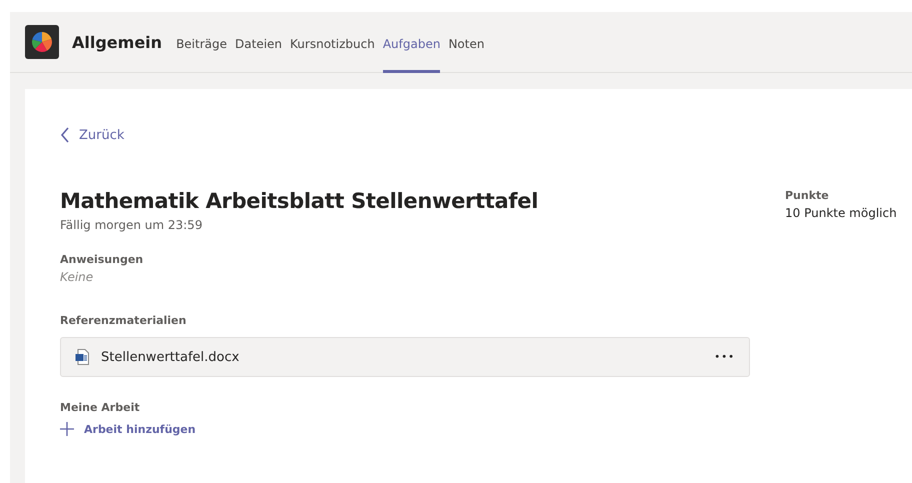 The width and height of the screenshot is (912, 483). I want to click on points-value: 10 Punkte möglich, so click(841, 213).